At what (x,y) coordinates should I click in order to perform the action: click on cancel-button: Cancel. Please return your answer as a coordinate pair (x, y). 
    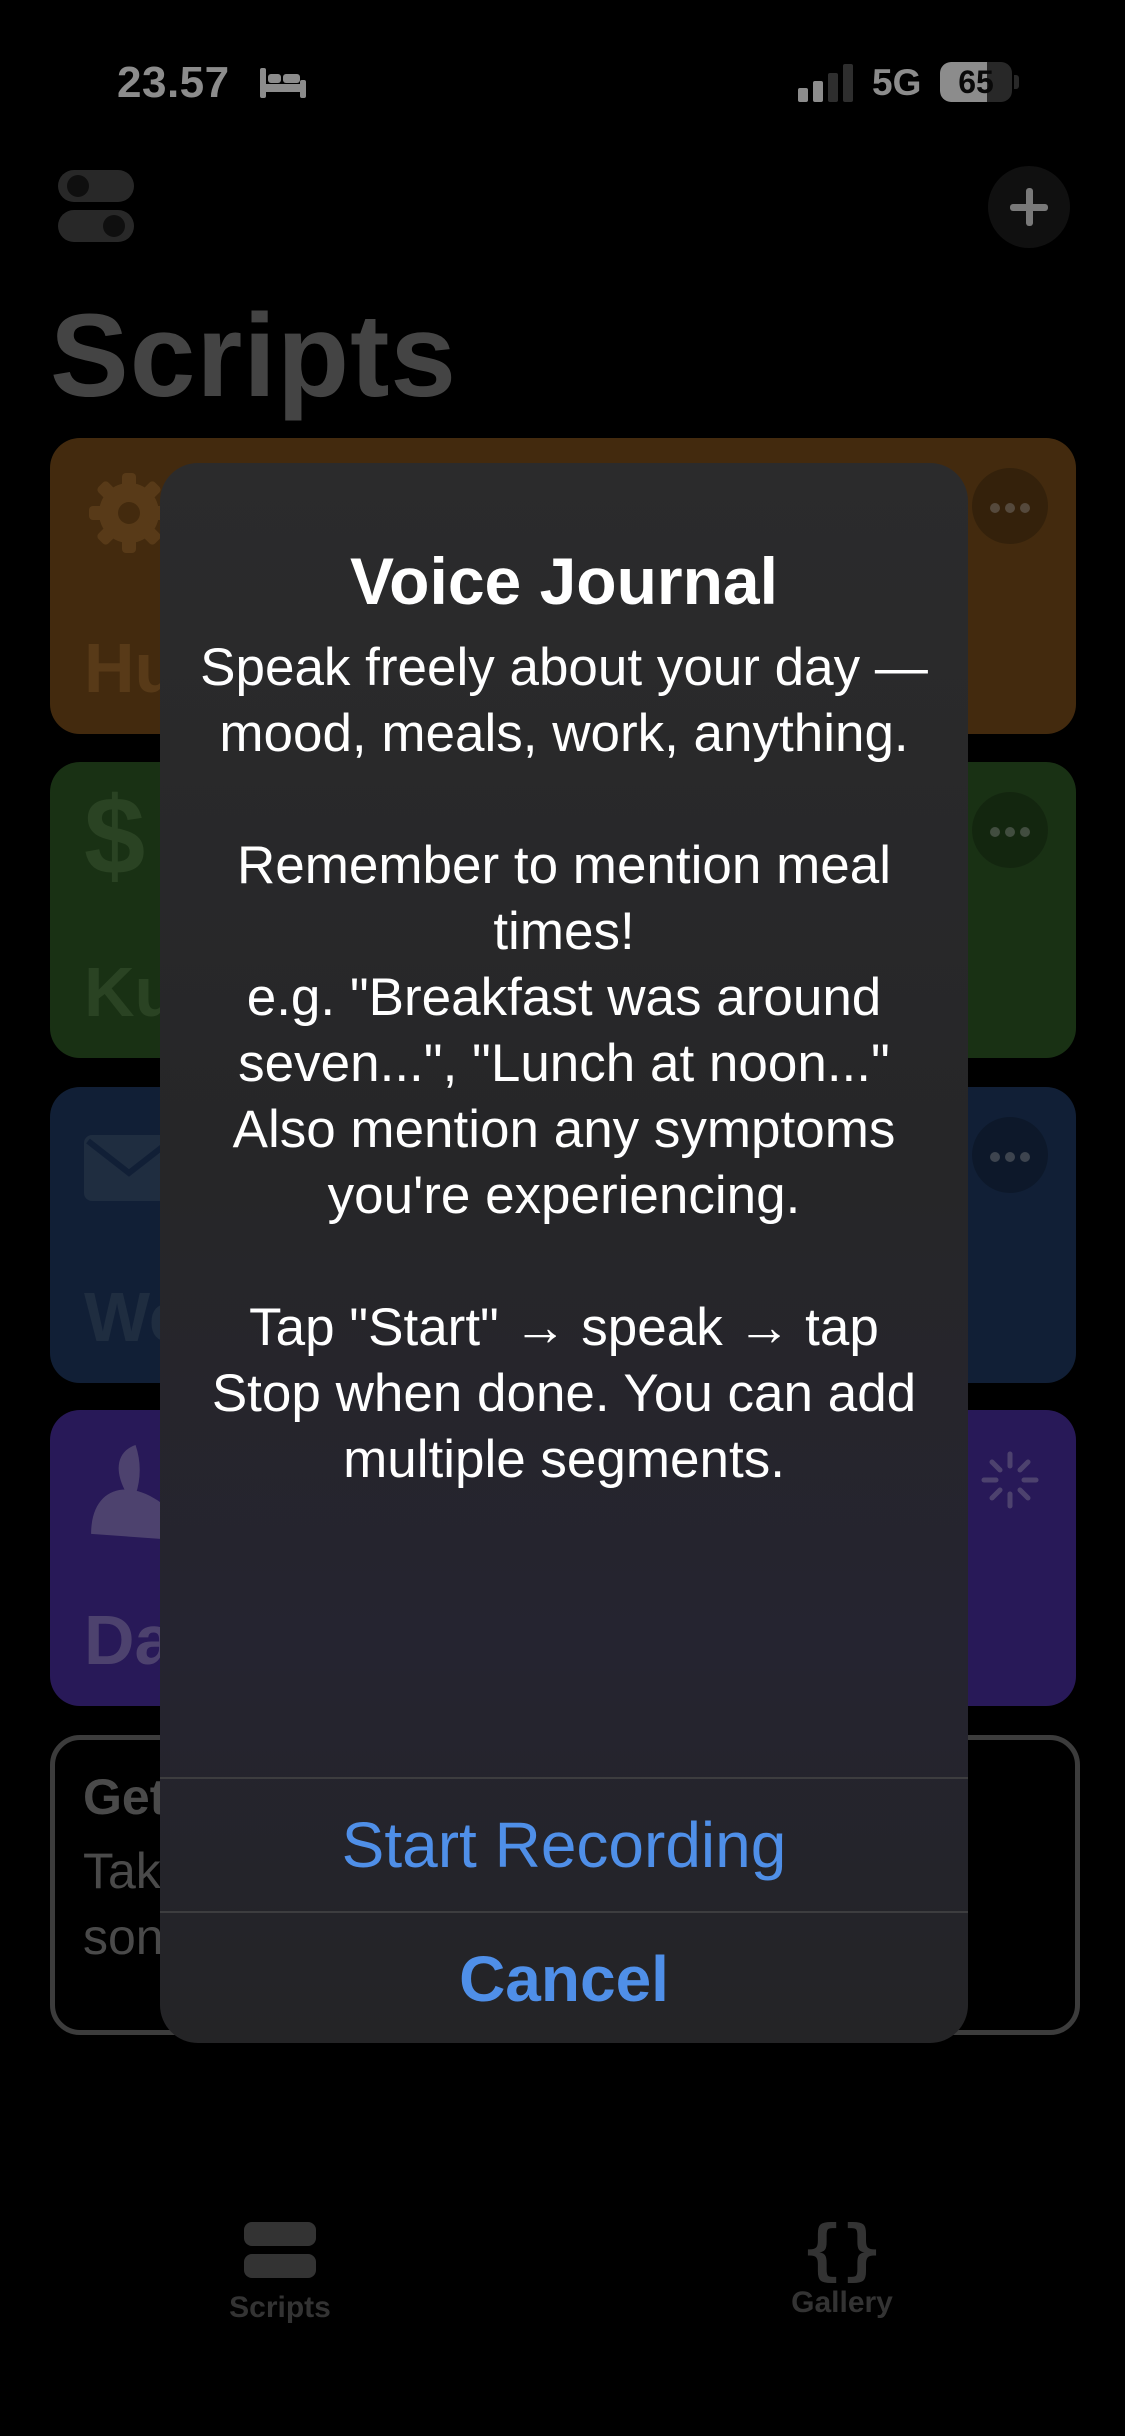
    Looking at the image, I should click on (564, 1978).